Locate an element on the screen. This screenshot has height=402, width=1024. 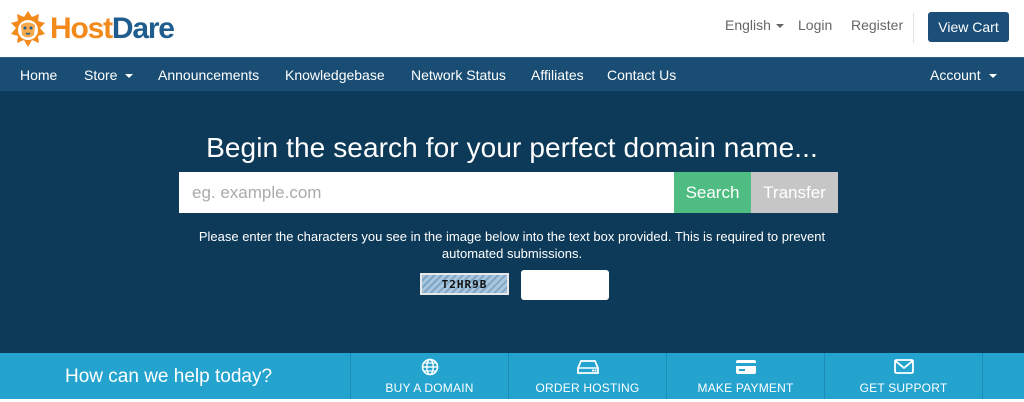
make-payment-link: MAKE PAYMENT is located at coordinates (745, 376).